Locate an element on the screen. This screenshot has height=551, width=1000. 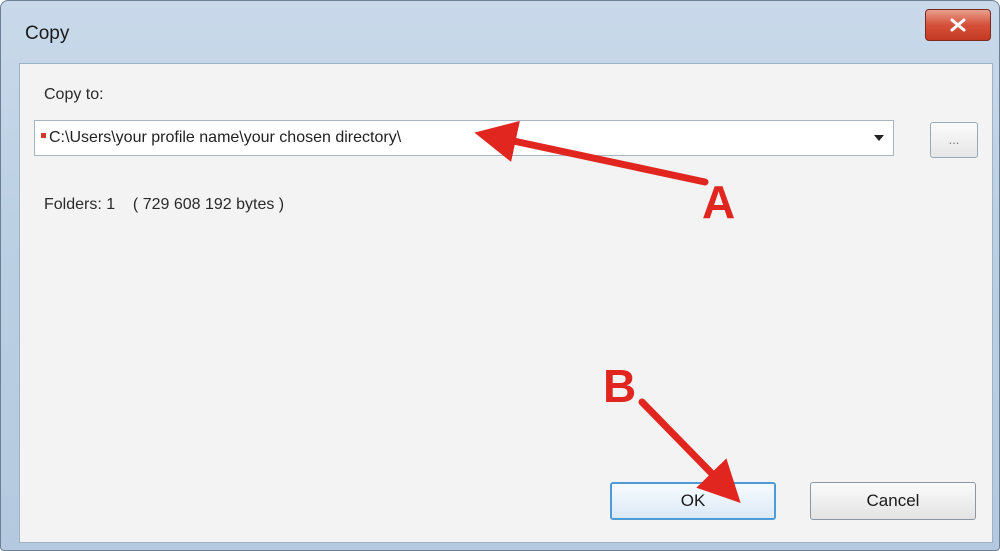
destination-path-input is located at coordinates (454, 138).